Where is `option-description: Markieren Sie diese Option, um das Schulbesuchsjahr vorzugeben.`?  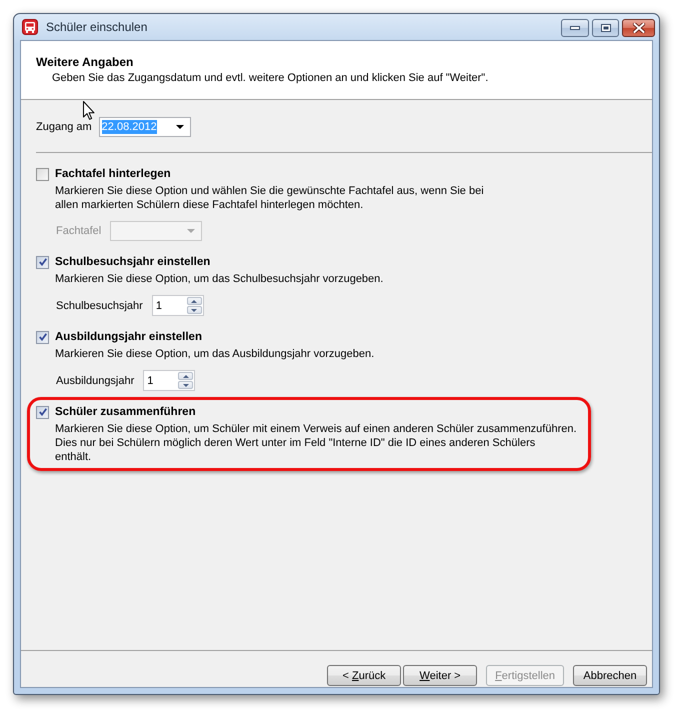 option-description: Markieren Sie diese Option, um das Schulbesuchsjahr vorzugeben. is located at coordinates (219, 279).